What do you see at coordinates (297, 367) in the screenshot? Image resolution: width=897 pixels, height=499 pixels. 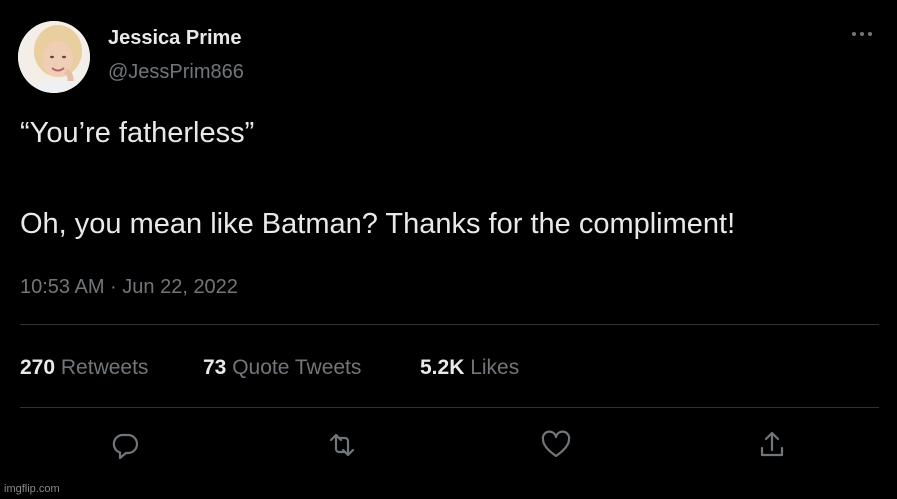 I see `quote-tweets-label: Quote Tweets` at bounding box center [297, 367].